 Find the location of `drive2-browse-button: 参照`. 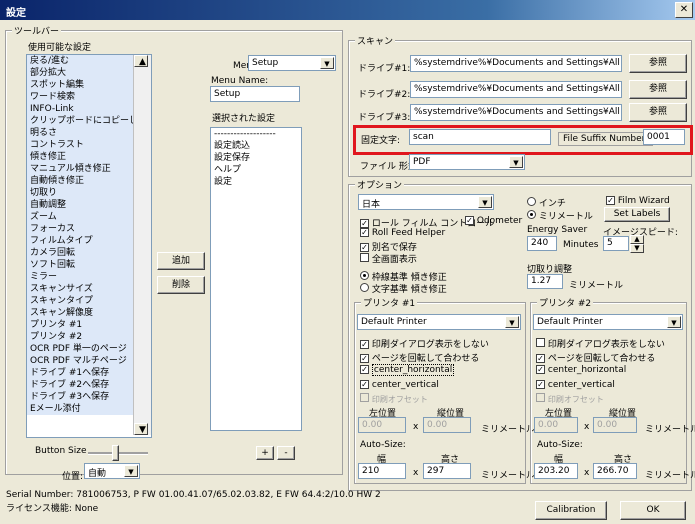

drive2-browse-button: 参照 is located at coordinates (658, 89).